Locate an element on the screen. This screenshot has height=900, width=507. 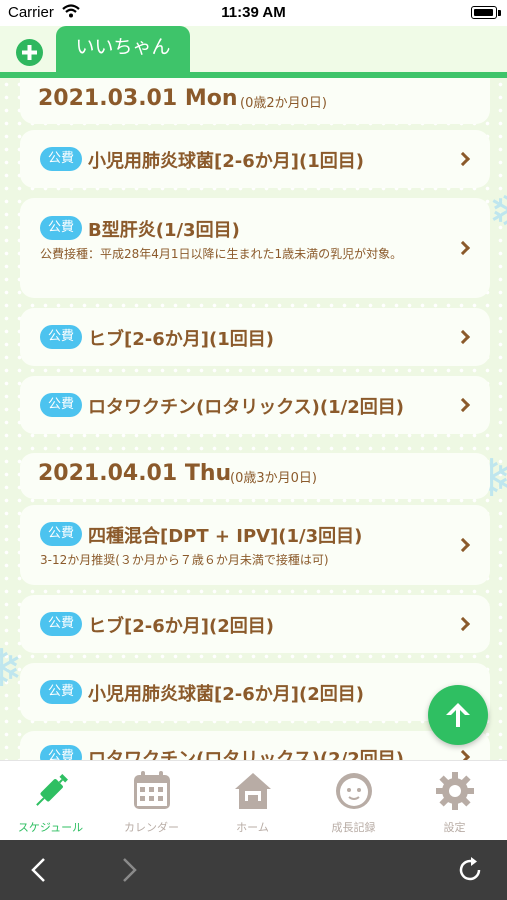
syringe-icon is located at coordinates (52, 790).